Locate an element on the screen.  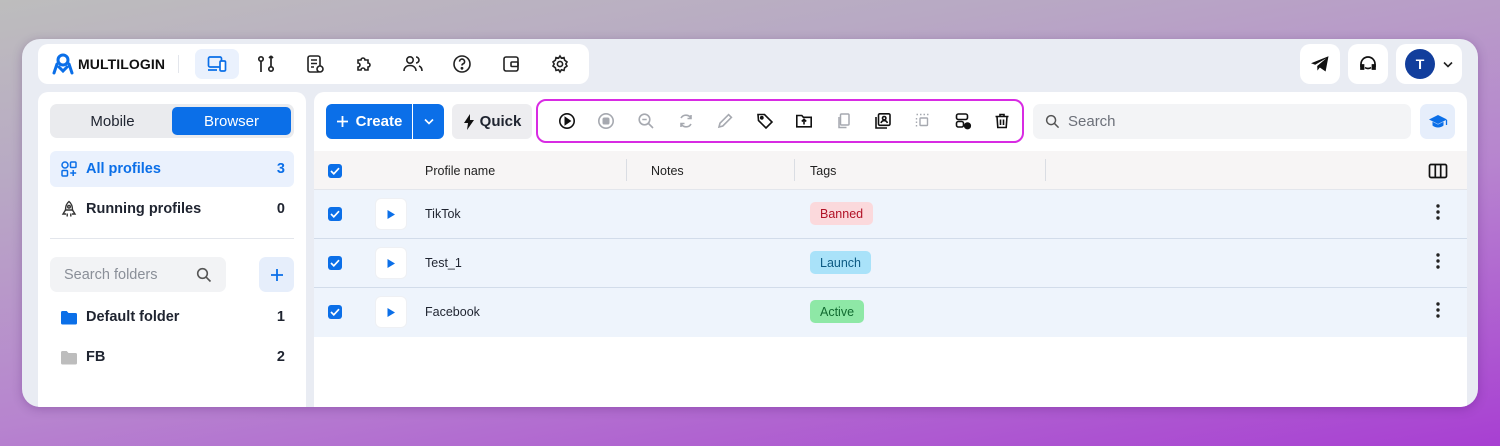
profile-search is located at coordinates (1222, 121).